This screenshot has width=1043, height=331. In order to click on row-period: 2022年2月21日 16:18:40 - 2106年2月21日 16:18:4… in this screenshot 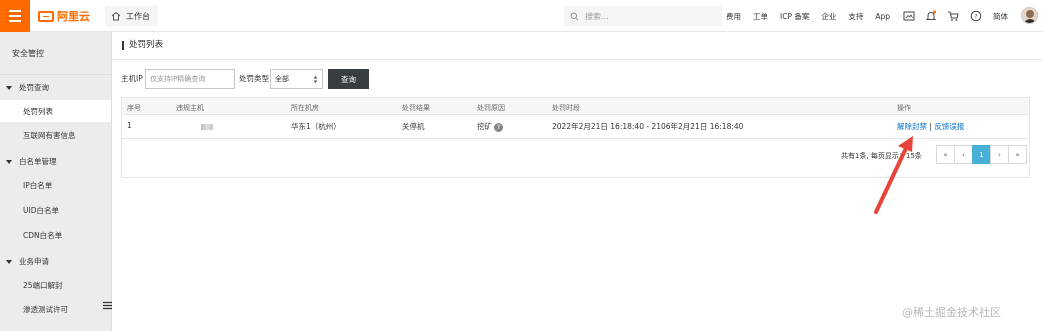, I will do `click(648, 126)`.